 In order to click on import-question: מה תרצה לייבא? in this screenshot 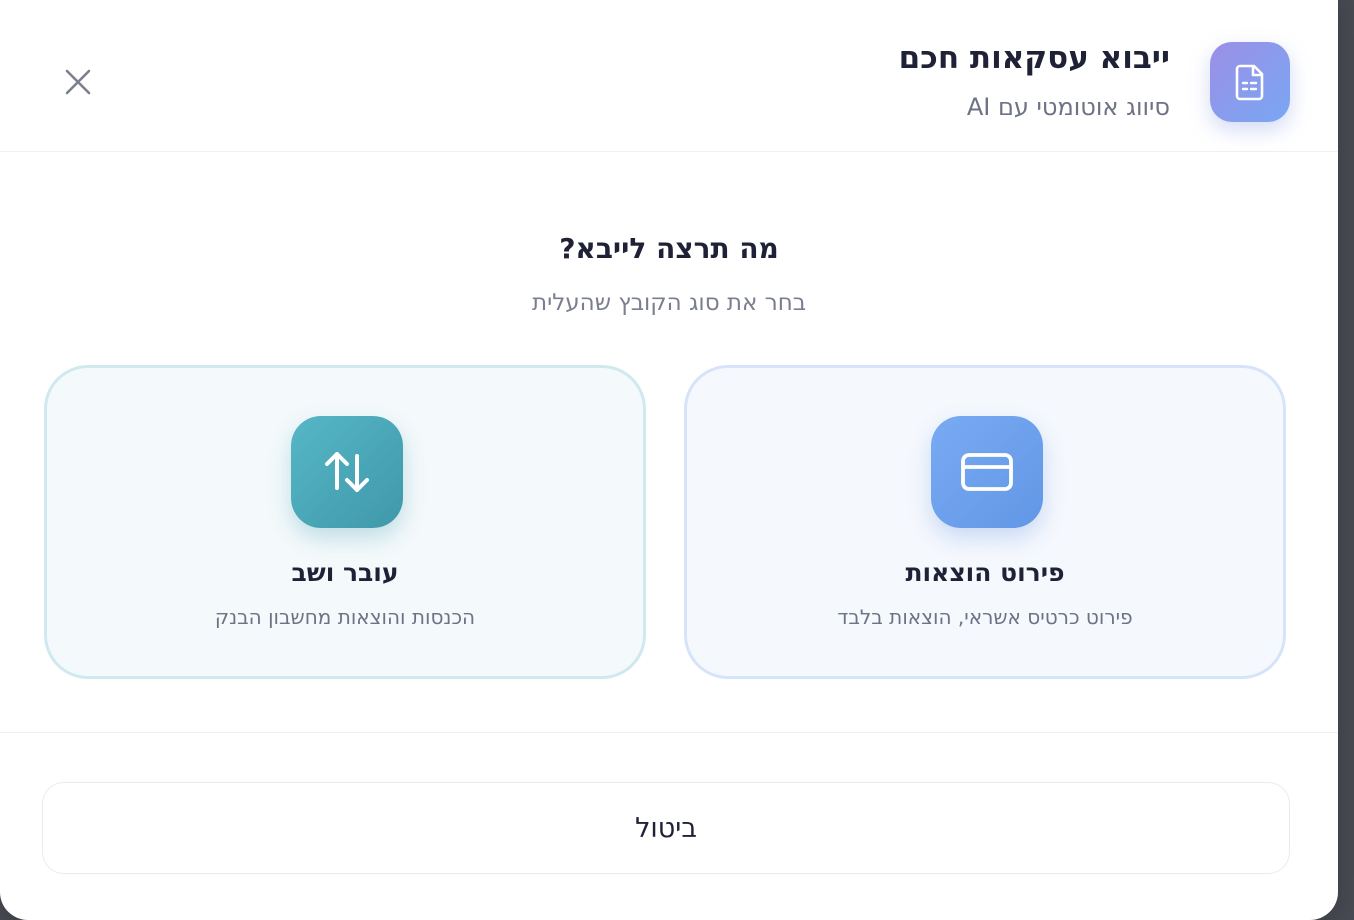, I will do `click(669, 248)`.